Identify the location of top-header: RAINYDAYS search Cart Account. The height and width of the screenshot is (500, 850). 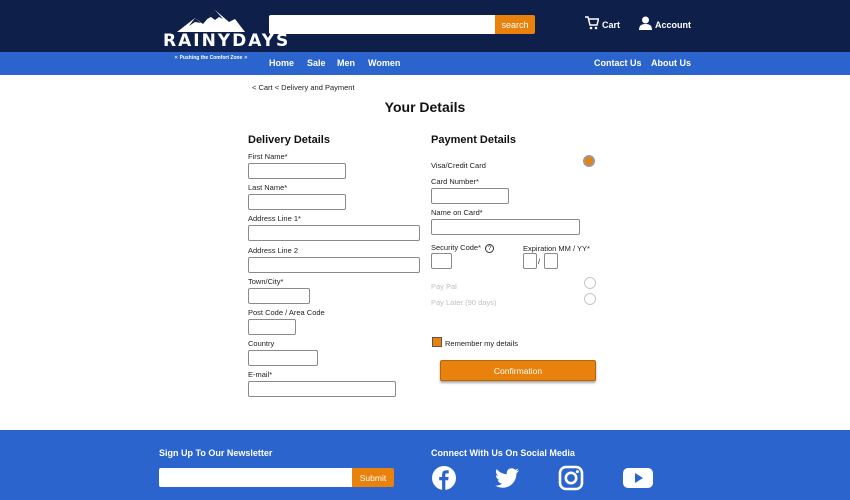
(425, 26).